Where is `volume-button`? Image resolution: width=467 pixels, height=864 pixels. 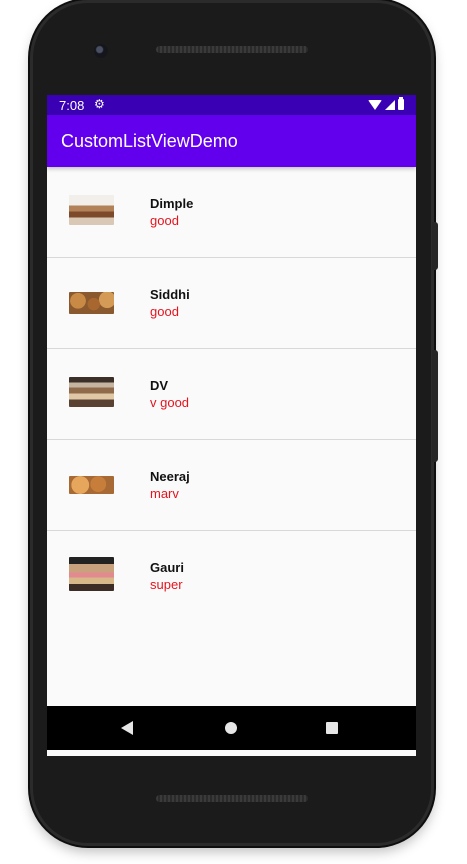
volume-button is located at coordinates (435, 246).